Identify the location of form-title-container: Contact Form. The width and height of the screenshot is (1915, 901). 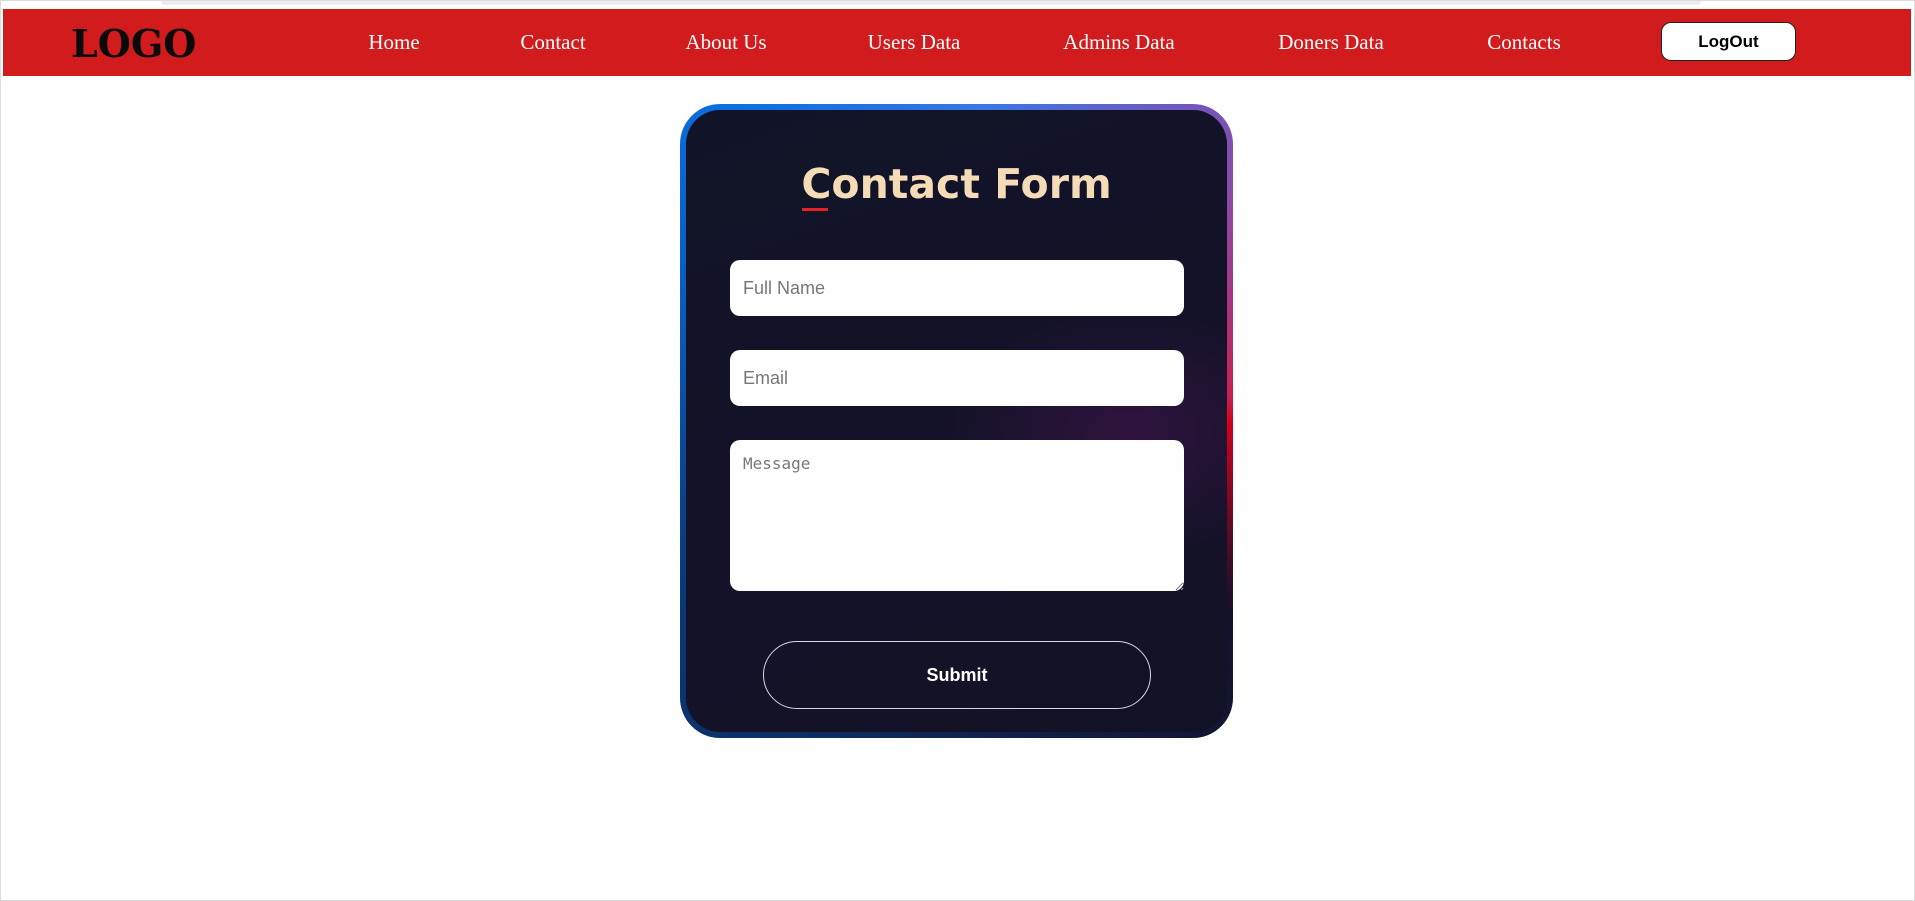
(956, 185).